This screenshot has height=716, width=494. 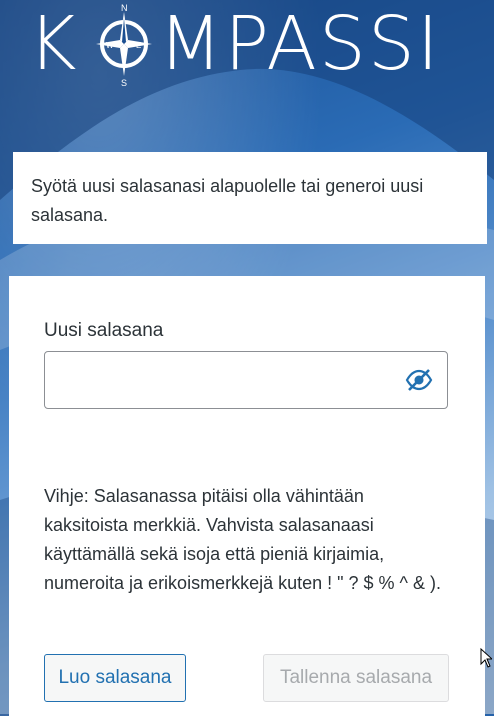 What do you see at coordinates (299, 44) in the screenshot?
I see `logo-letters-rest: MPASSI` at bounding box center [299, 44].